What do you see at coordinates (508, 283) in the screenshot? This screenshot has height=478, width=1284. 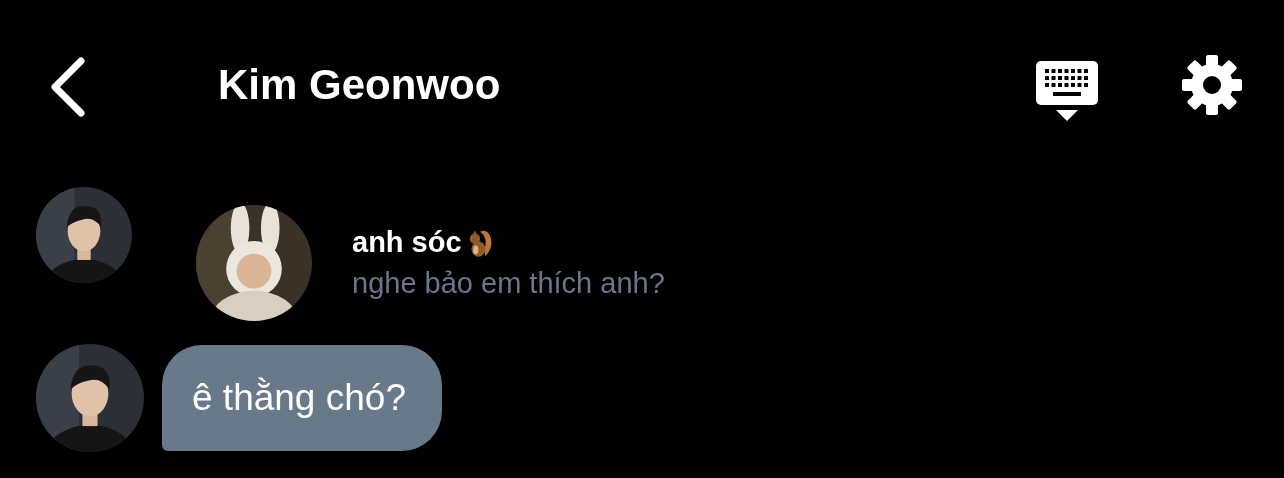 I see `message-preview: nghe bảo em thích anh?` at bounding box center [508, 283].